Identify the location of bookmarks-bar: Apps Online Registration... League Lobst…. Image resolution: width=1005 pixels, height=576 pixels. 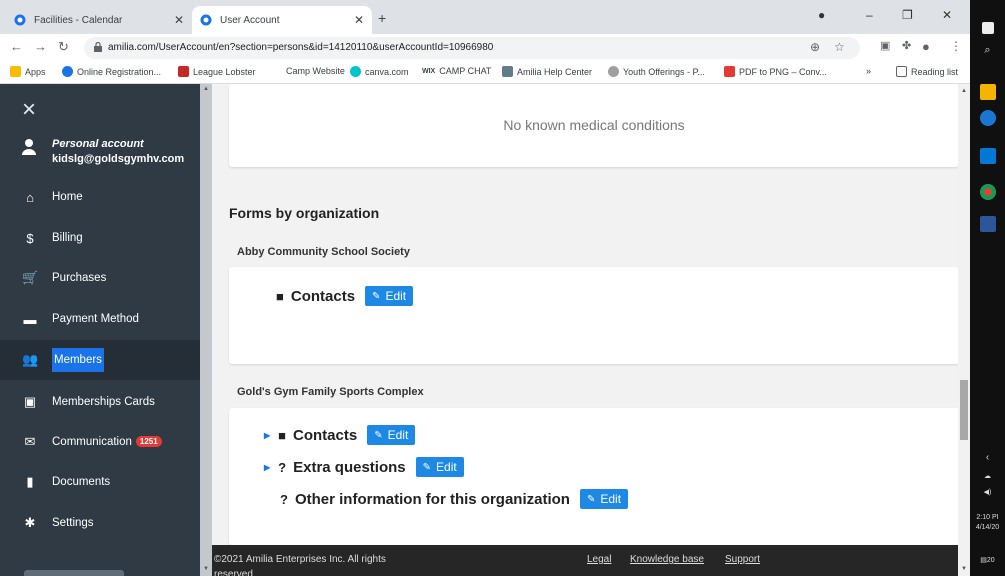
(485, 73).